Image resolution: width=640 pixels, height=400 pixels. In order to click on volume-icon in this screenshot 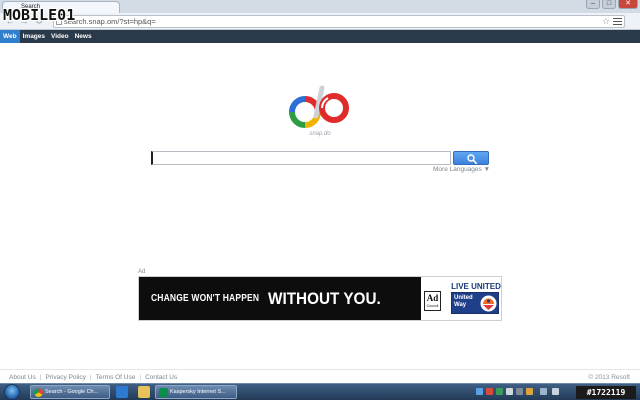, I will do `click(555, 391)`.